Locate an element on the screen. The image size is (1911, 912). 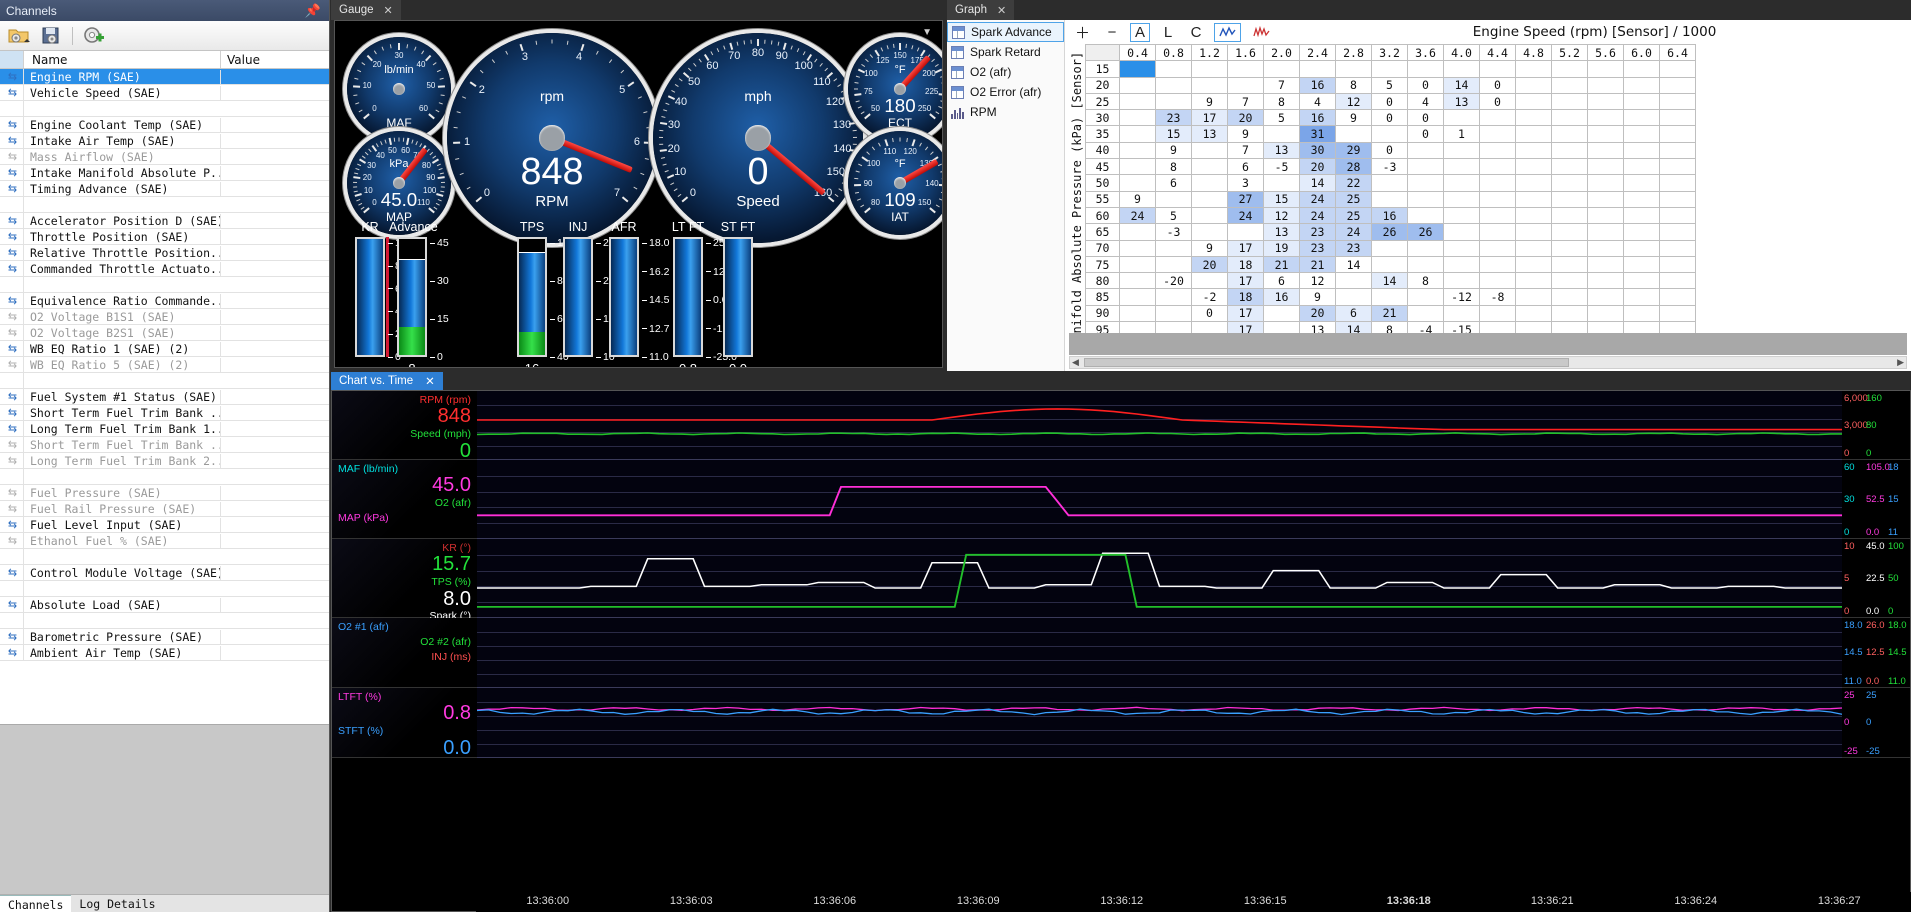
table-row: 35 15 13 9 31 0 1 is located at coordinates (1390, 134).